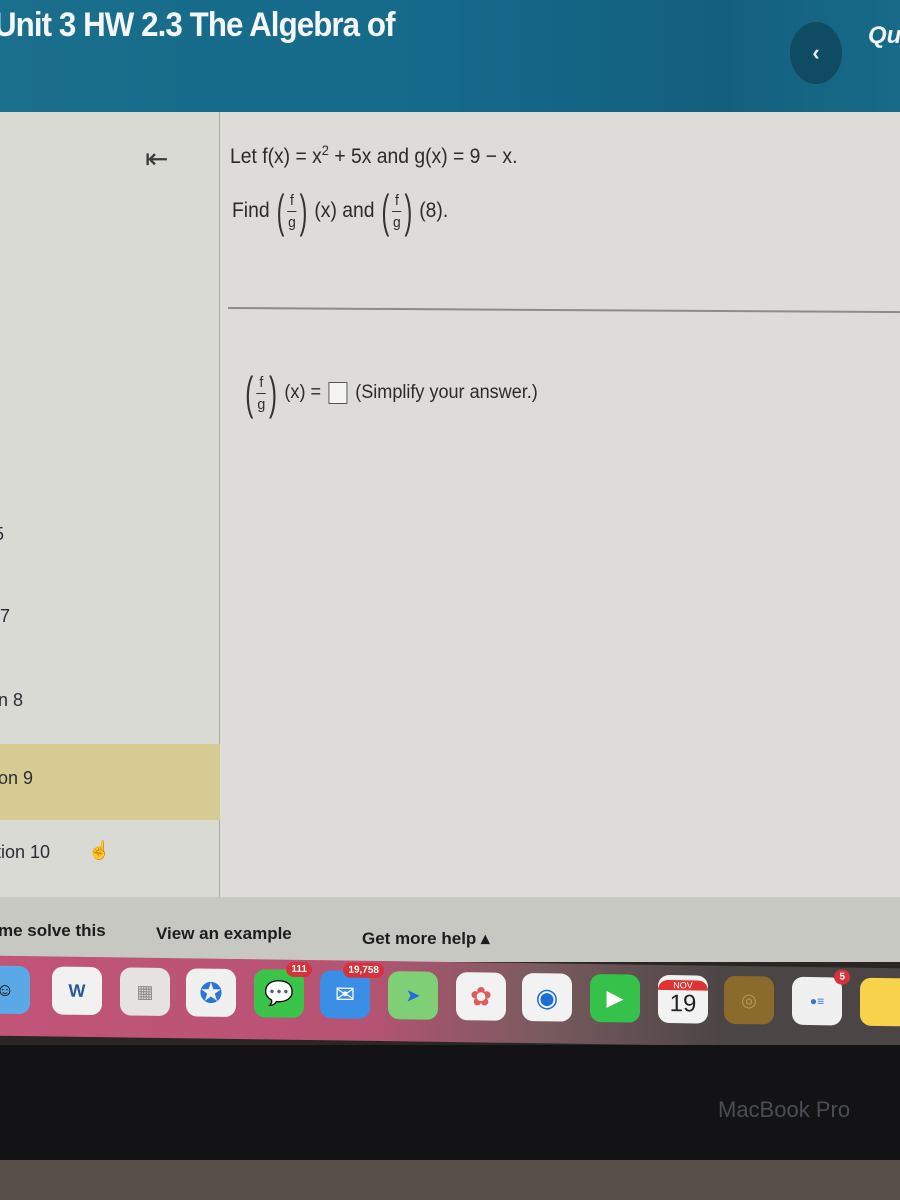  What do you see at coordinates (784, 1109) in the screenshot?
I see `device-label: MacBook Pro` at bounding box center [784, 1109].